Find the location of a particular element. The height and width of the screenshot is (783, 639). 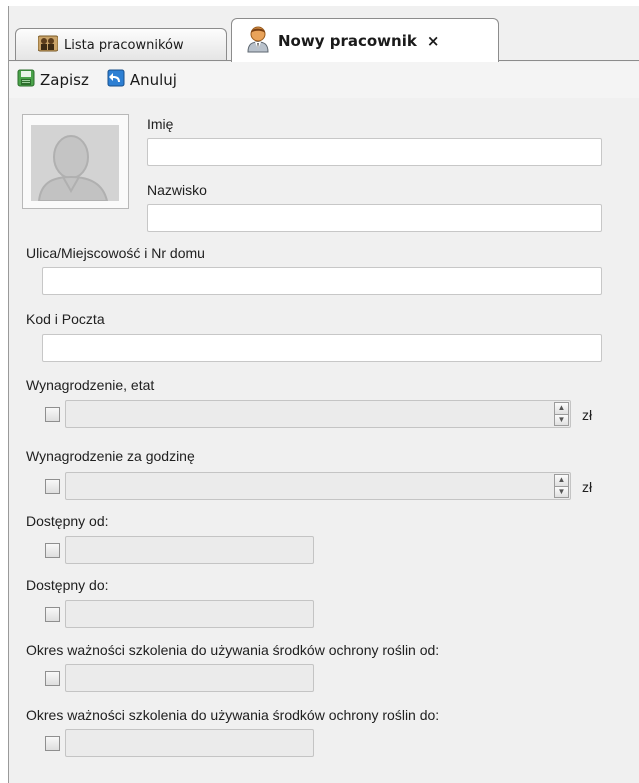

tab-new-employee-label: Nowy pracownik is located at coordinates (347, 40).